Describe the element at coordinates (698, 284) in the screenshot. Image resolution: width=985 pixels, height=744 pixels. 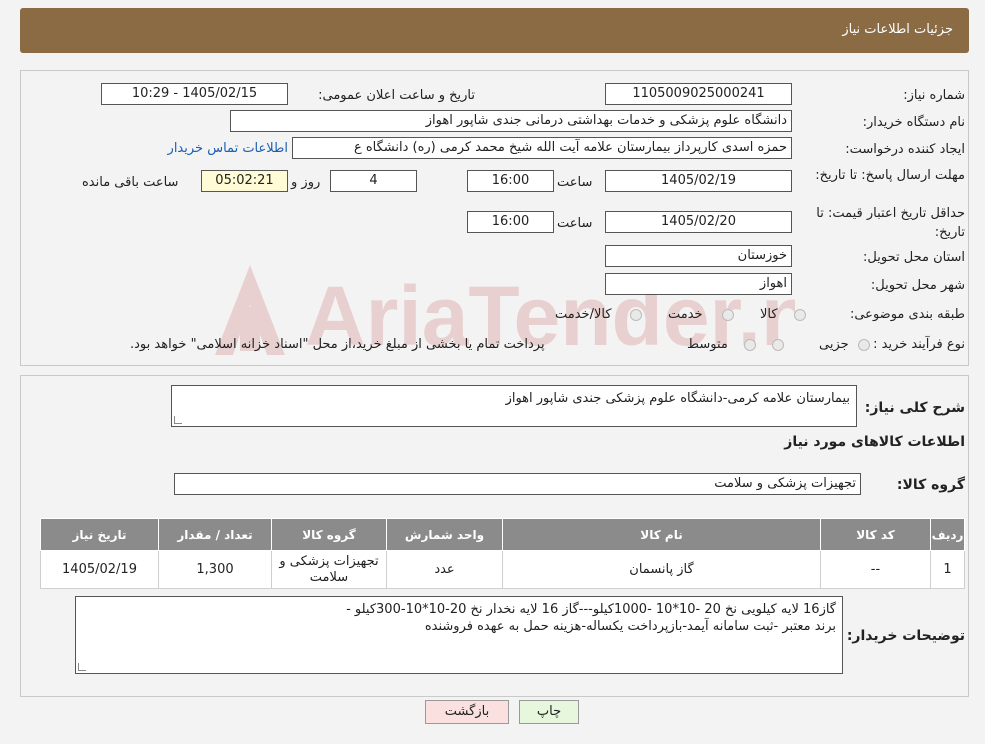
I see `city-field: اهواز` at that location.